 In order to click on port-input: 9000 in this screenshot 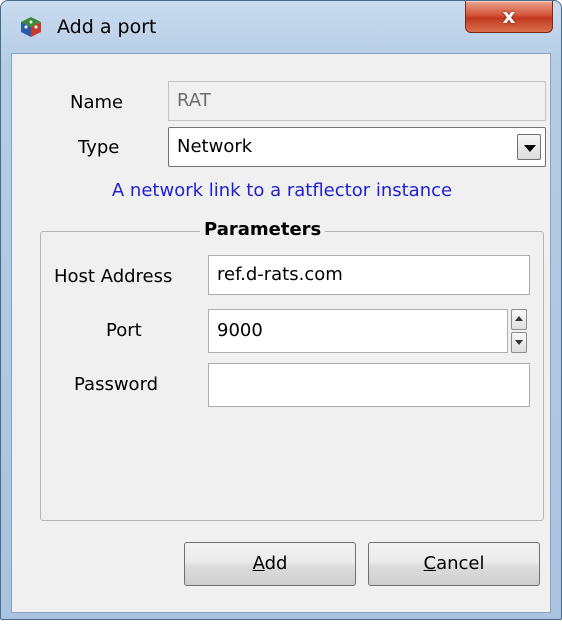, I will do `click(358, 331)`.